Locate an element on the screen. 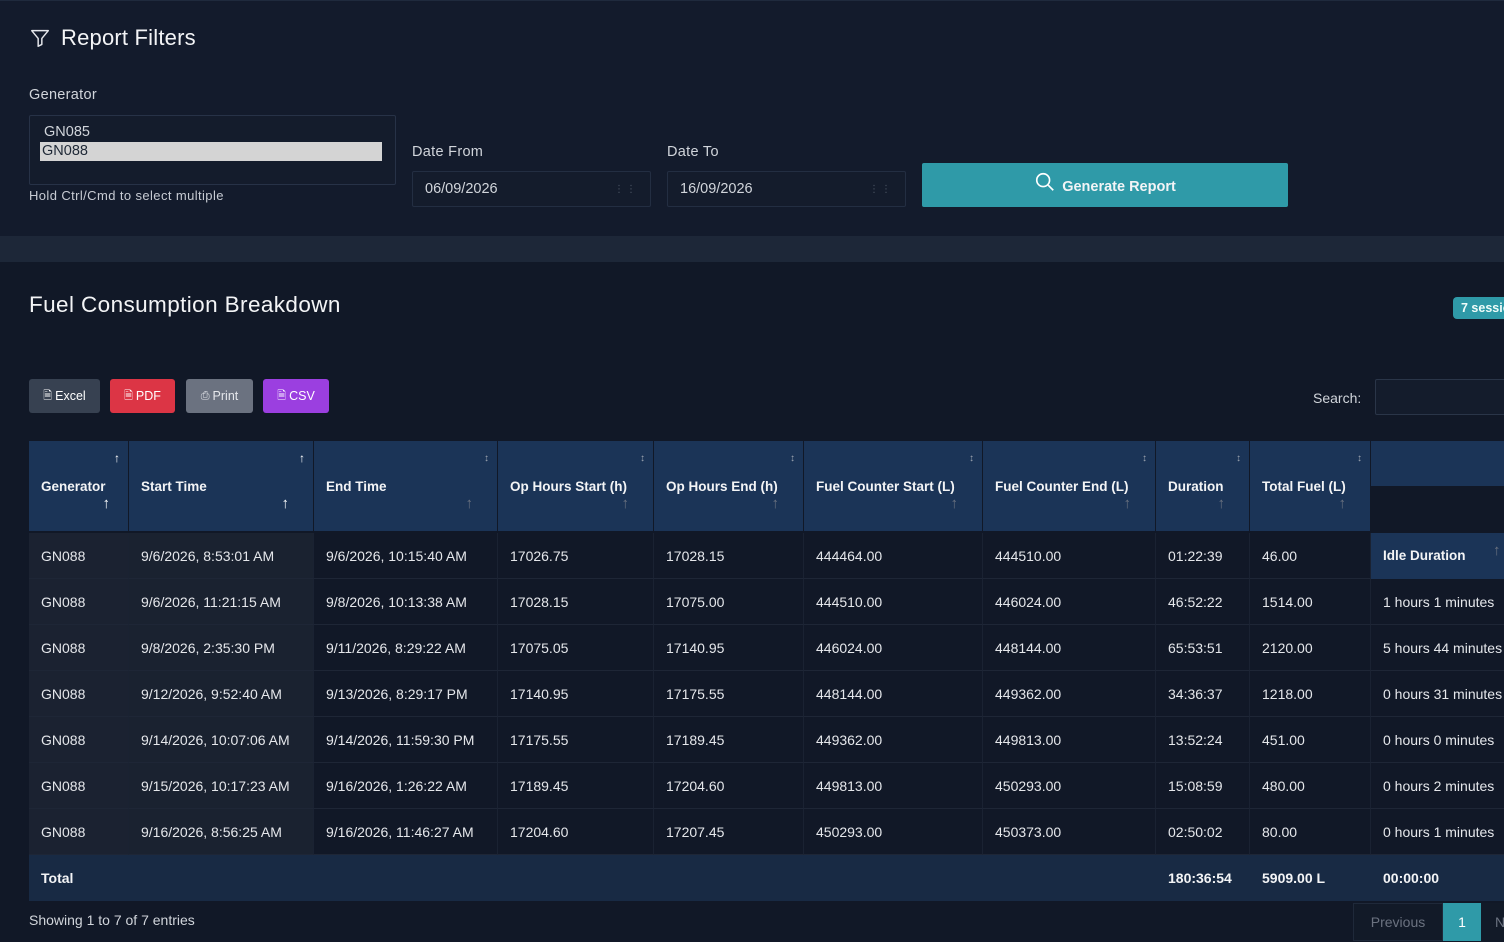 The height and width of the screenshot is (942, 1504). cell-idle-duration: 1 hours 1 minutes is located at coordinates (1437, 602).